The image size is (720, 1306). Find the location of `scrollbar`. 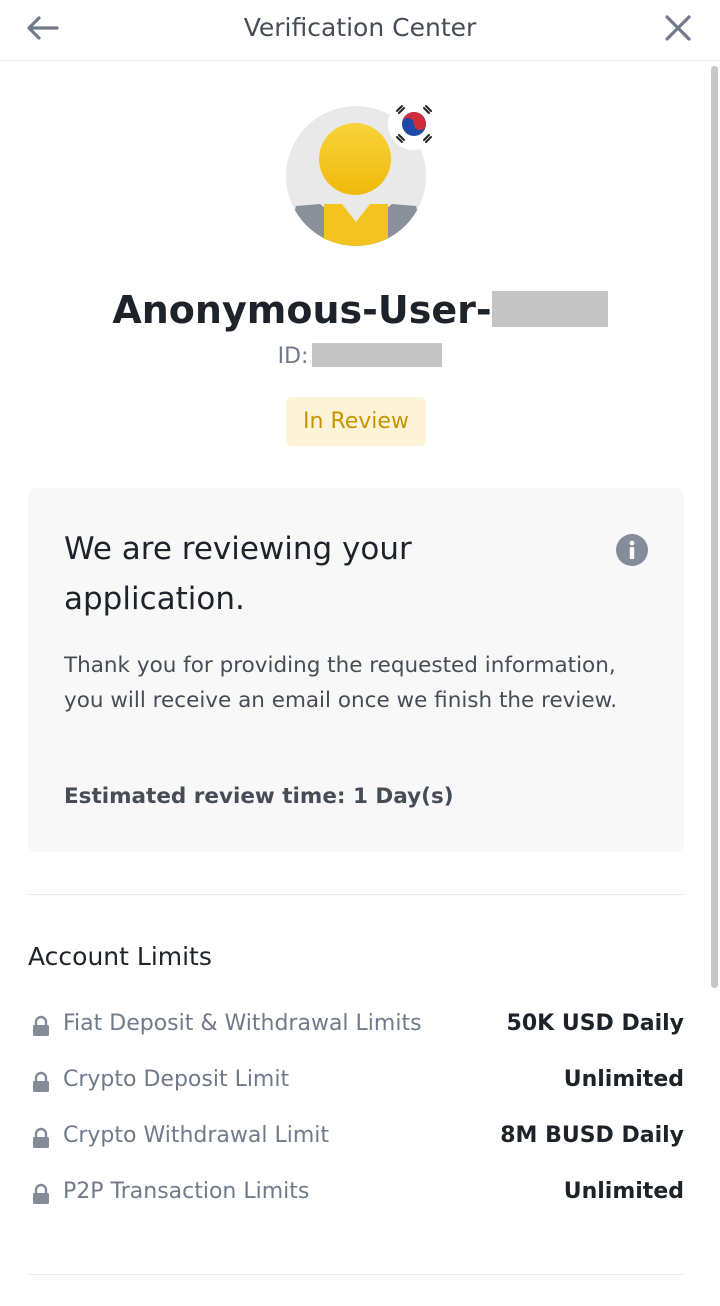

scrollbar is located at coordinates (714, 527).